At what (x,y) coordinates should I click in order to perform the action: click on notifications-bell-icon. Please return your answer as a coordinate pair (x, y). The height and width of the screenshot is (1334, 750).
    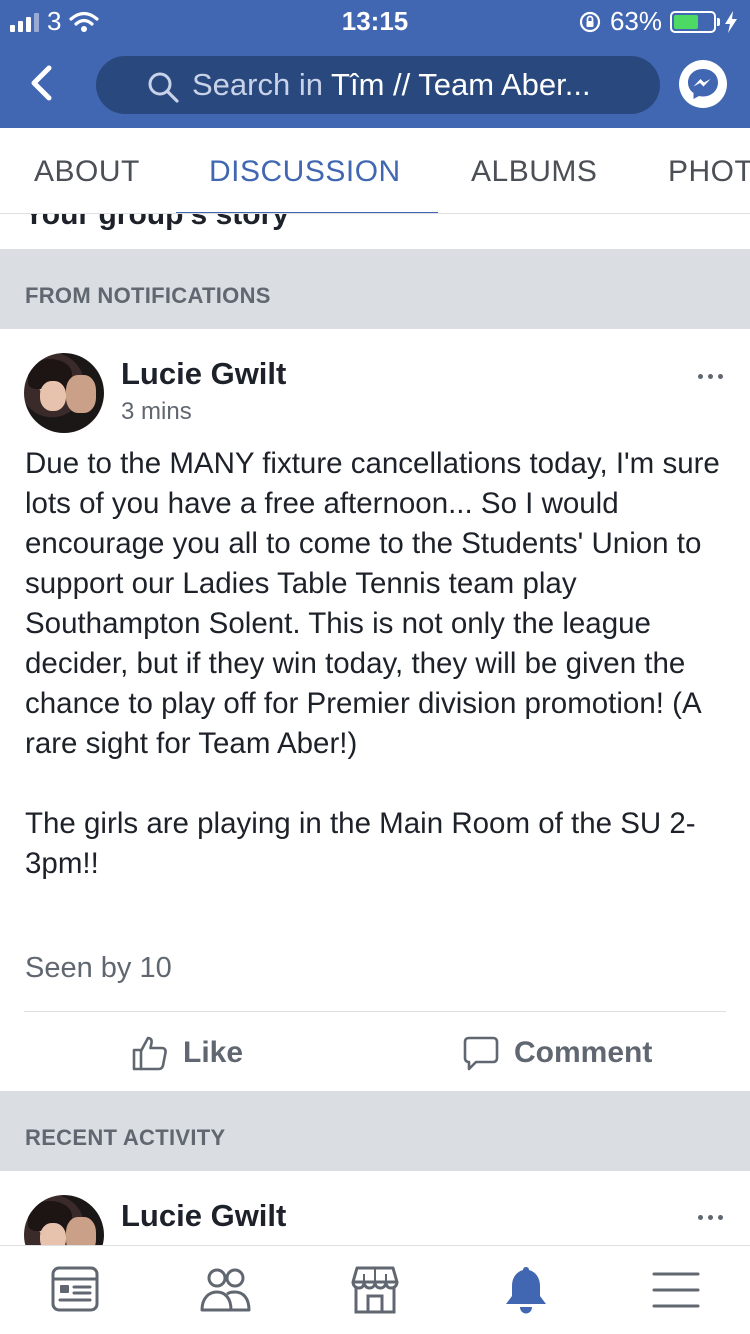
    Looking at the image, I should click on (526, 1290).